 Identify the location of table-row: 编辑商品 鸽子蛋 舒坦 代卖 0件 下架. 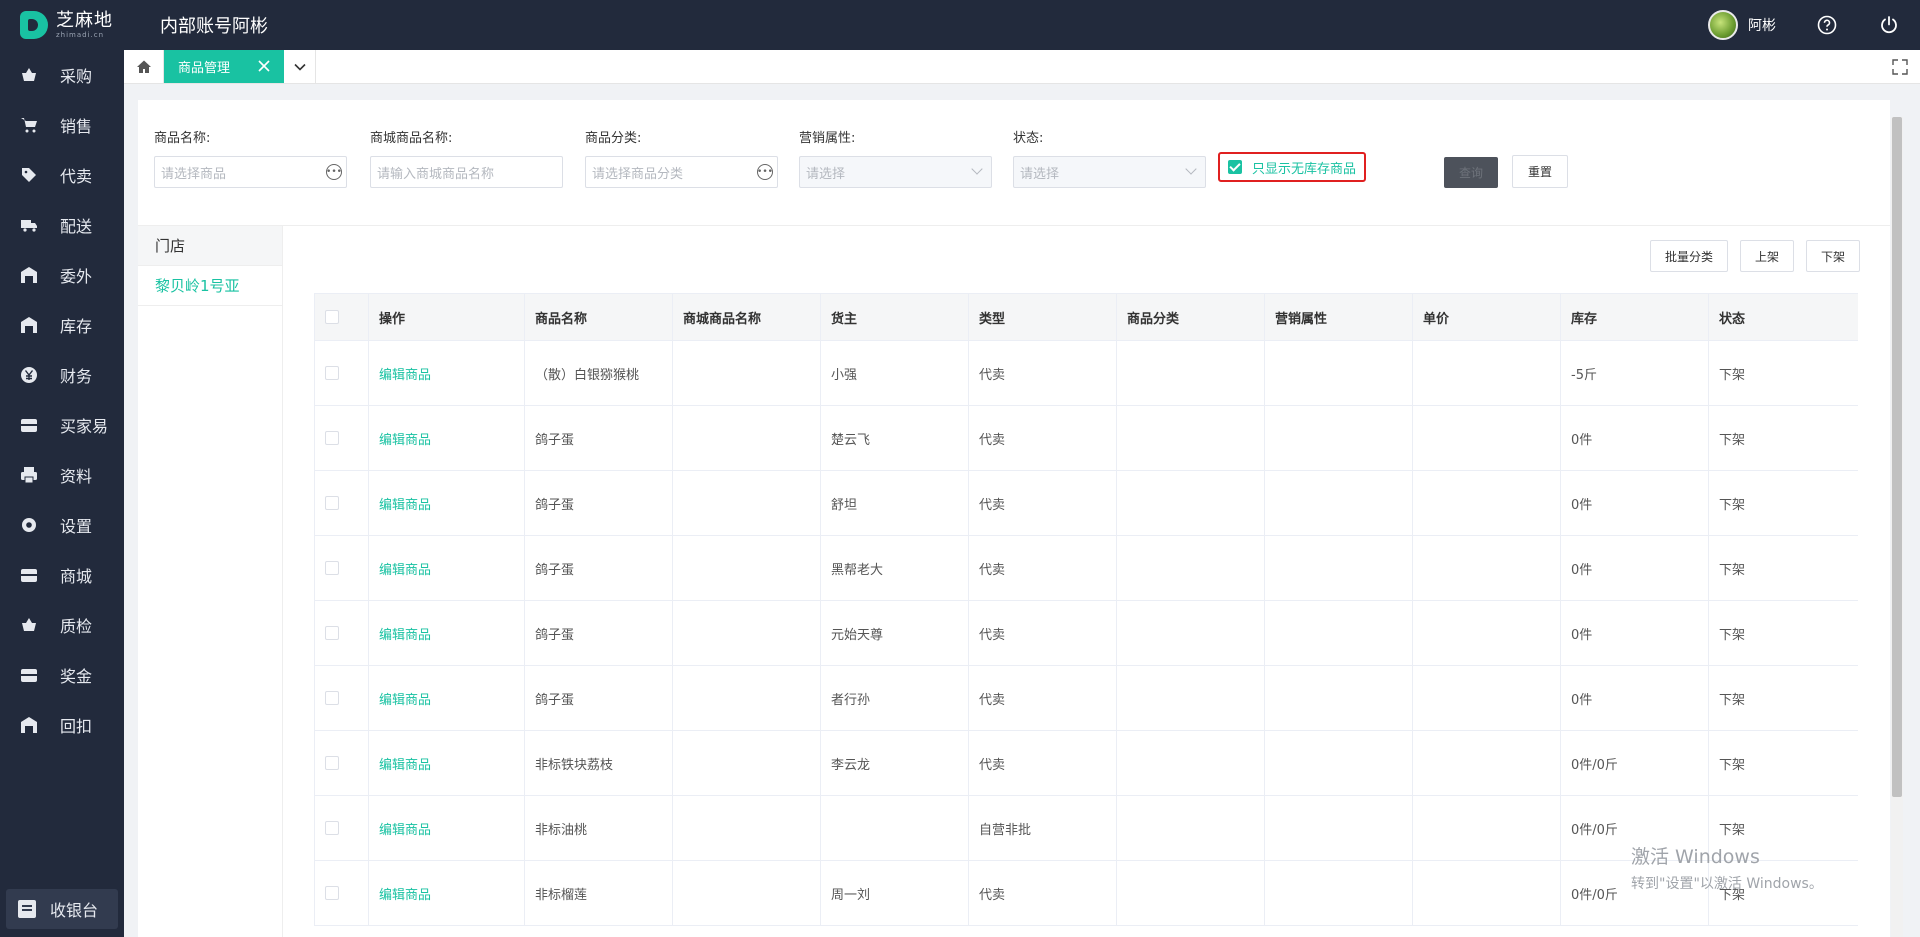
(1086, 503).